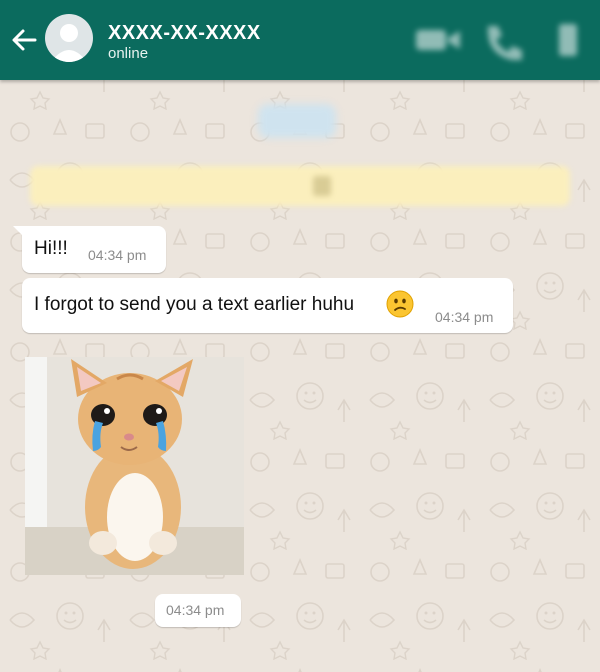 This screenshot has width=600, height=672. Describe the element at coordinates (128, 53) in the screenshot. I see `contact-status: online` at that location.